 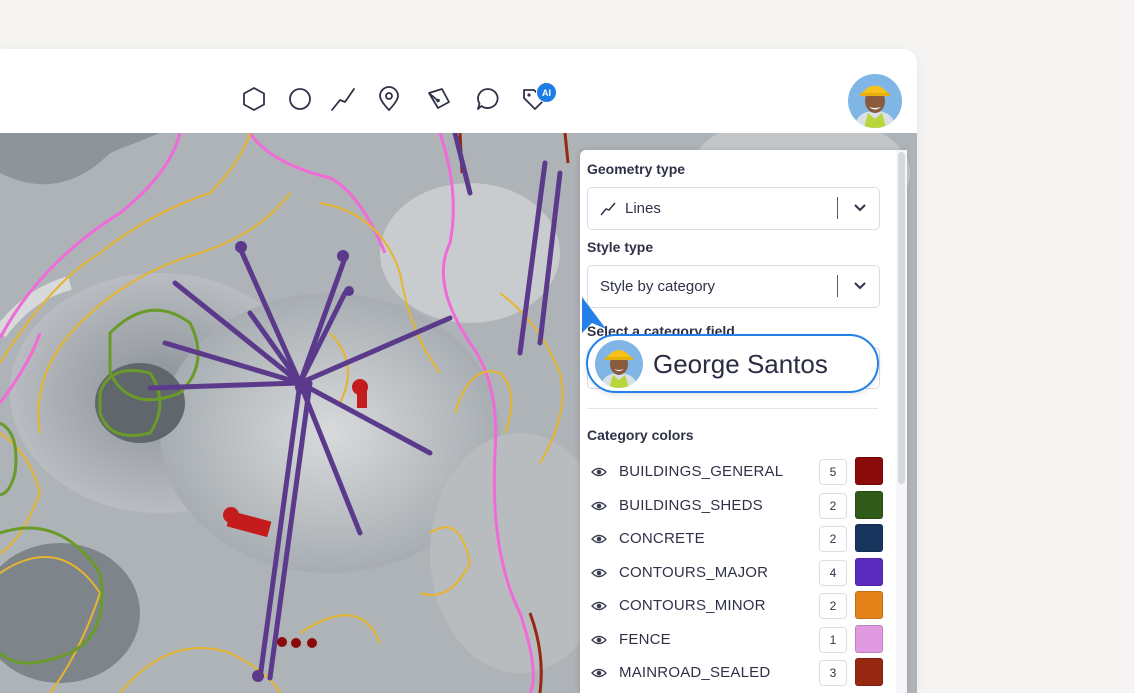 What do you see at coordinates (546, 92) in the screenshot?
I see `ai-badge: AI` at bounding box center [546, 92].